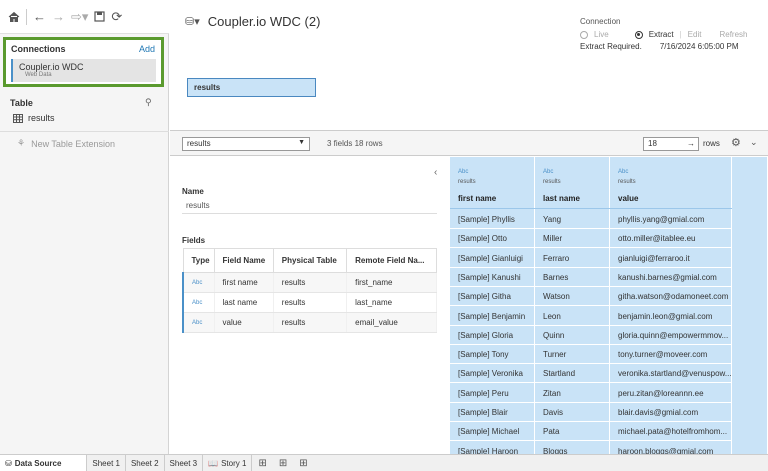 The height and width of the screenshot is (471, 768). Describe the element at coordinates (671, 297) in the screenshot. I see `grid-cell: githa.watson@odamoneet.com` at that location.